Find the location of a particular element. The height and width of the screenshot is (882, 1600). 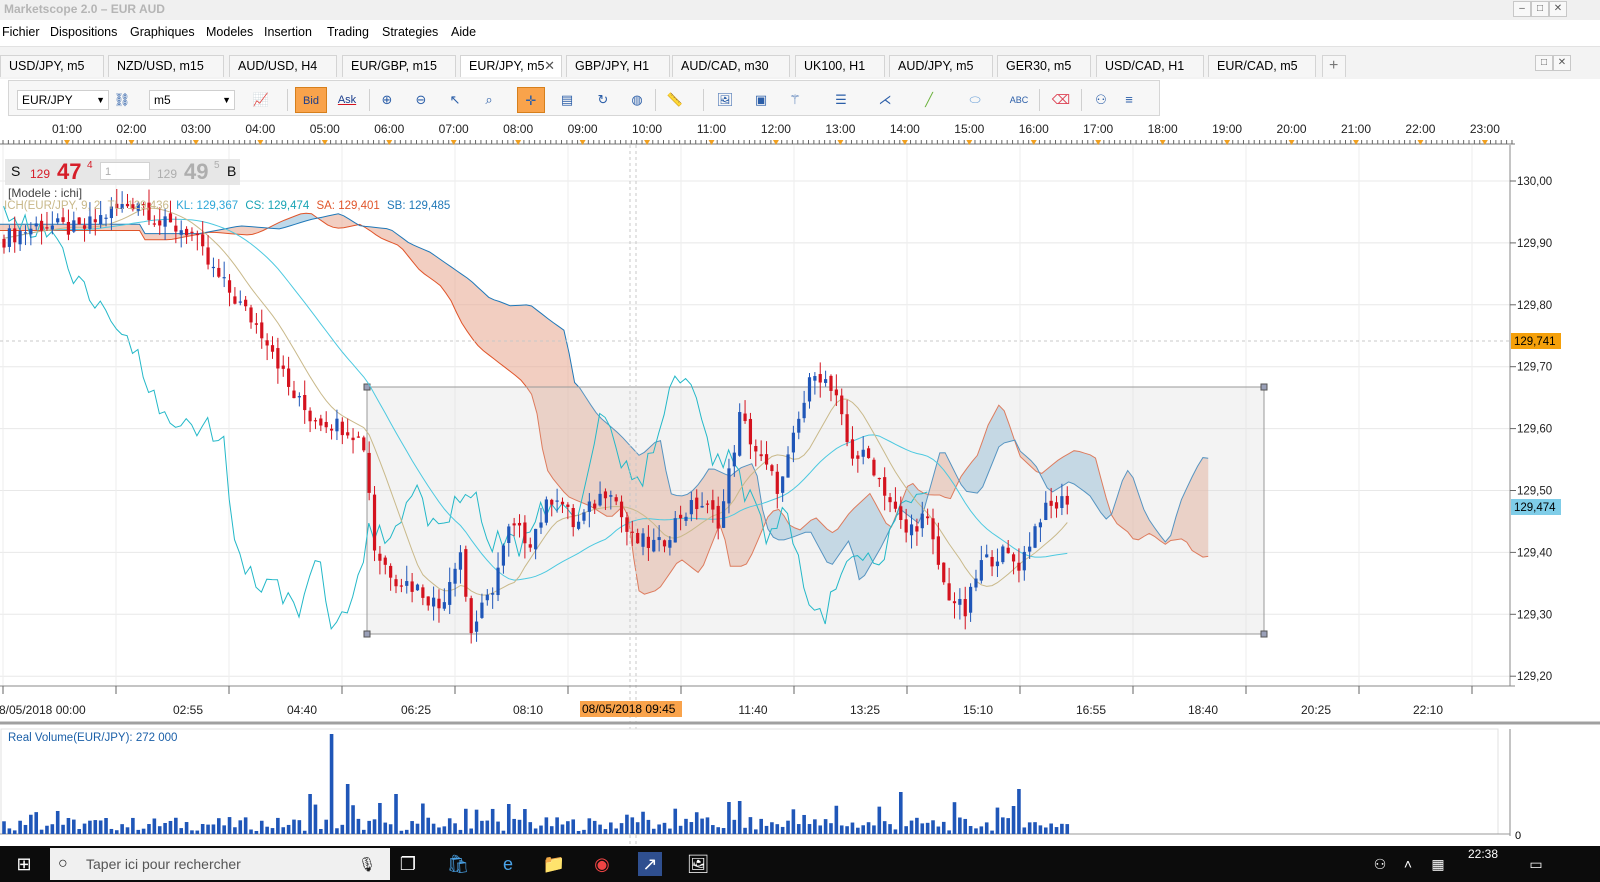

ask-button: Ask is located at coordinates (347, 100).